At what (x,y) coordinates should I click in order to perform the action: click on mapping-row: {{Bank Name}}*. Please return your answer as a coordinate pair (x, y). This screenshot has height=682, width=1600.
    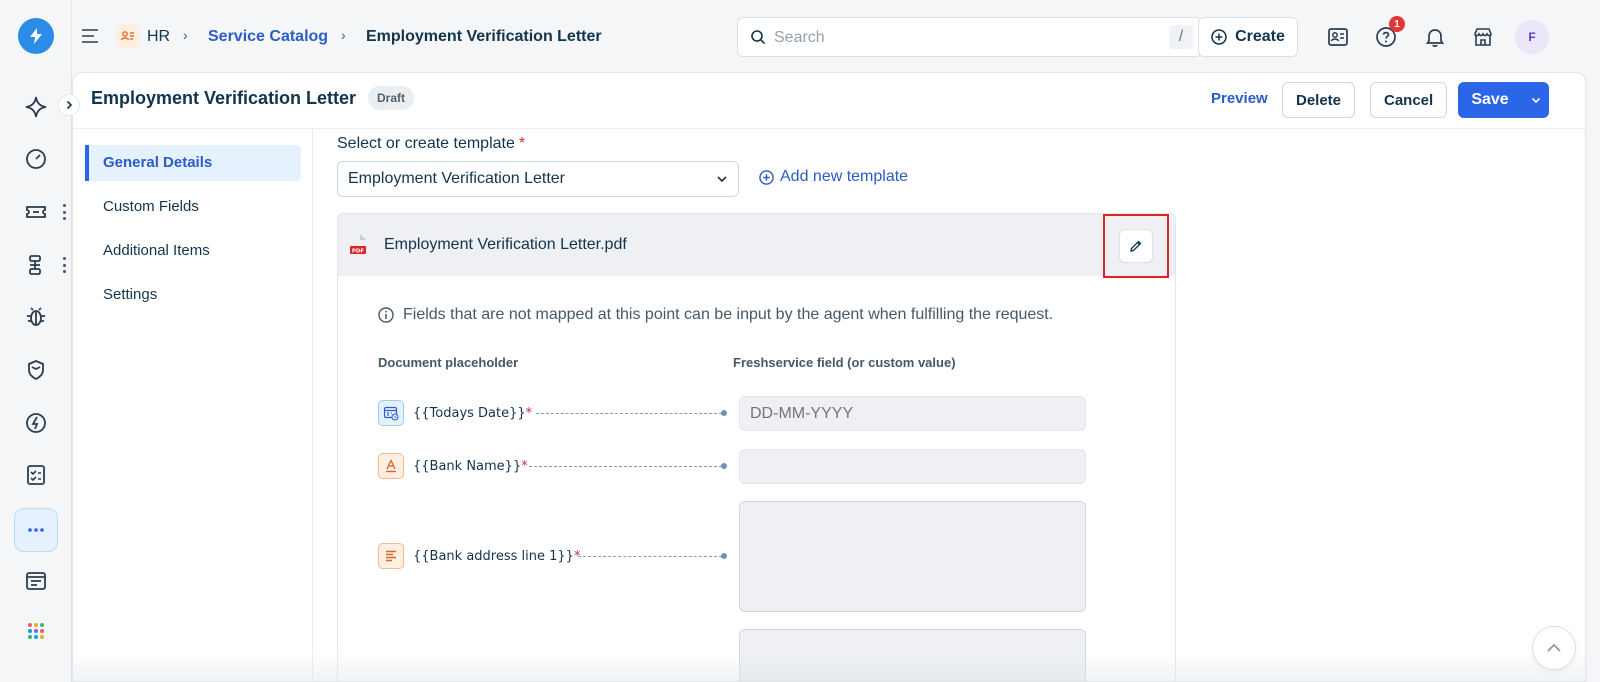
    Looking at the image, I should click on (453, 466).